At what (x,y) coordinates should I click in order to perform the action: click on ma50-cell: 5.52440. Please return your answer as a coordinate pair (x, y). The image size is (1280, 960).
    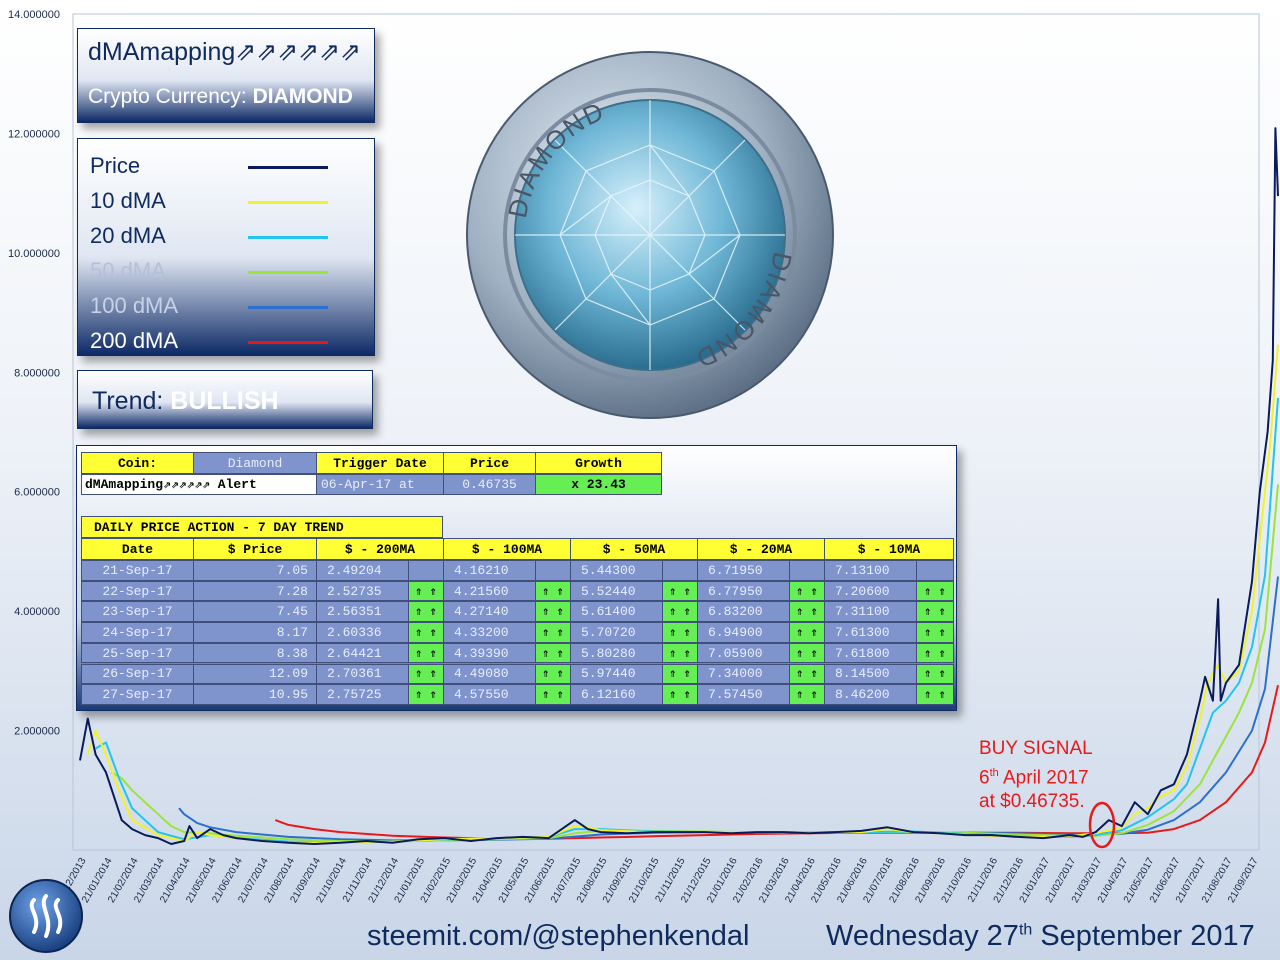
    Looking at the image, I should click on (616, 591).